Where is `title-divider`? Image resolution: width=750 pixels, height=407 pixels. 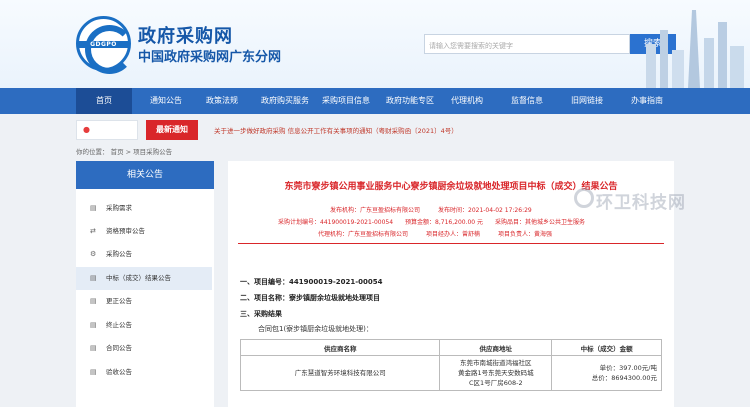
title-divider is located at coordinates (451, 243).